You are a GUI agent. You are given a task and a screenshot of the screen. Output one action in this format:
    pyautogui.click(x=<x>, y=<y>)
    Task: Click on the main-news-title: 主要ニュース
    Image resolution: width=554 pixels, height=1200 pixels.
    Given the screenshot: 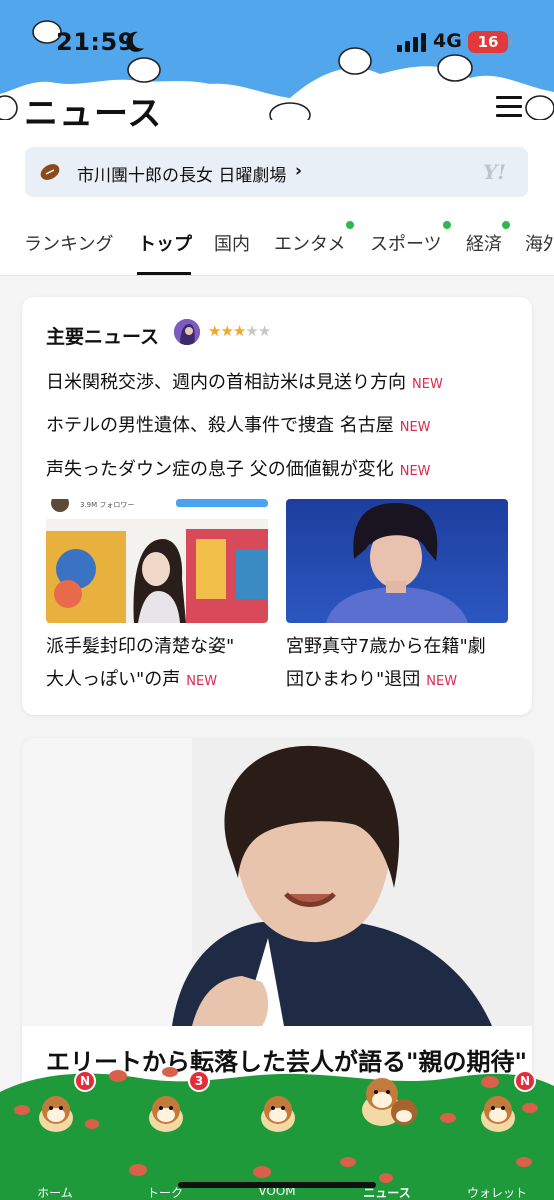 What is the action you would take?
    pyautogui.click(x=103, y=337)
    